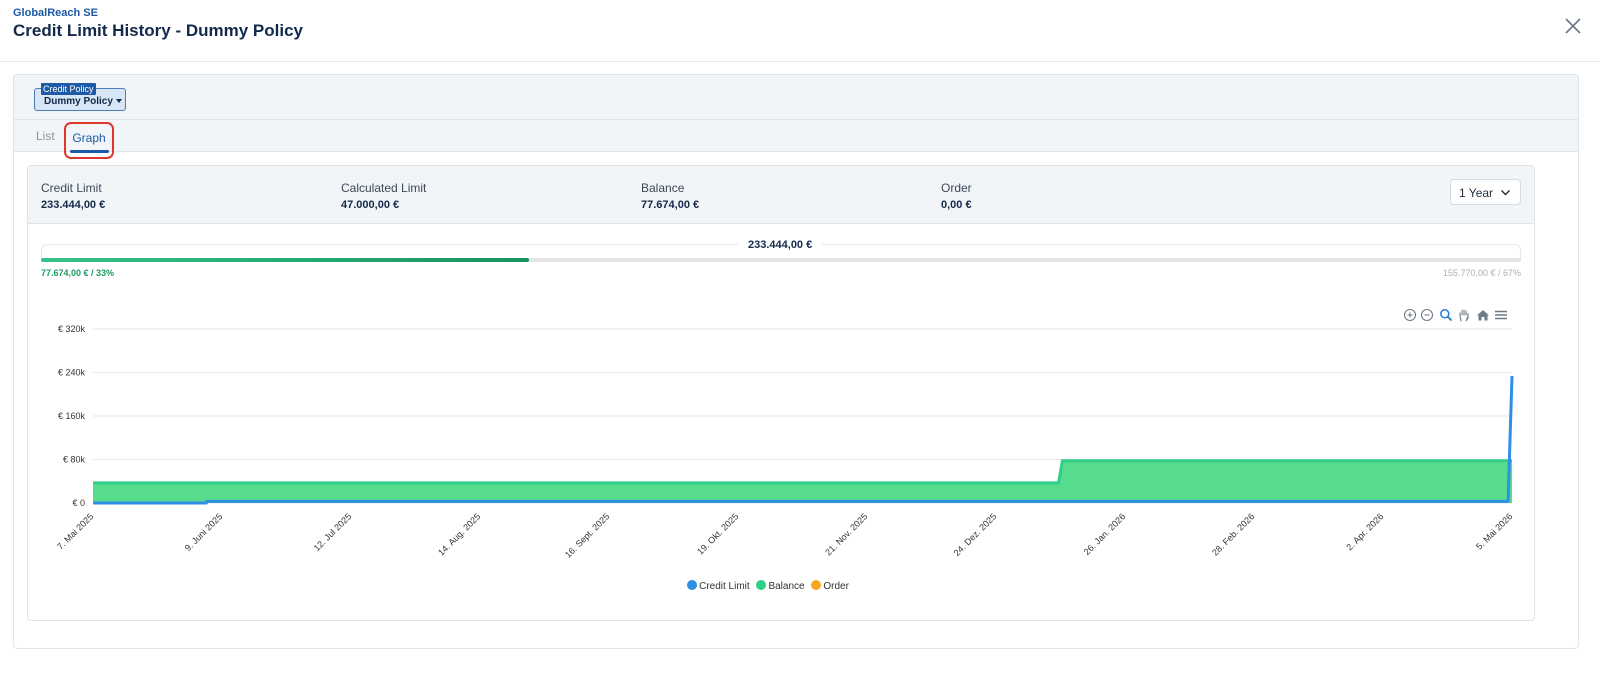  I want to click on legend-label: Balance, so click(786, 586).